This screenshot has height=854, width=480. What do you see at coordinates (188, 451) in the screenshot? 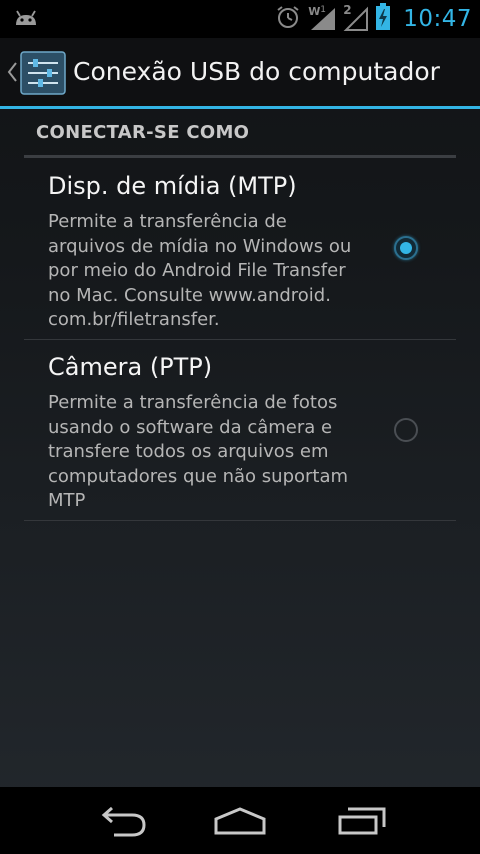
I see `summary-line: transfere todos os arquivos em` at bounding box center [188, 451].